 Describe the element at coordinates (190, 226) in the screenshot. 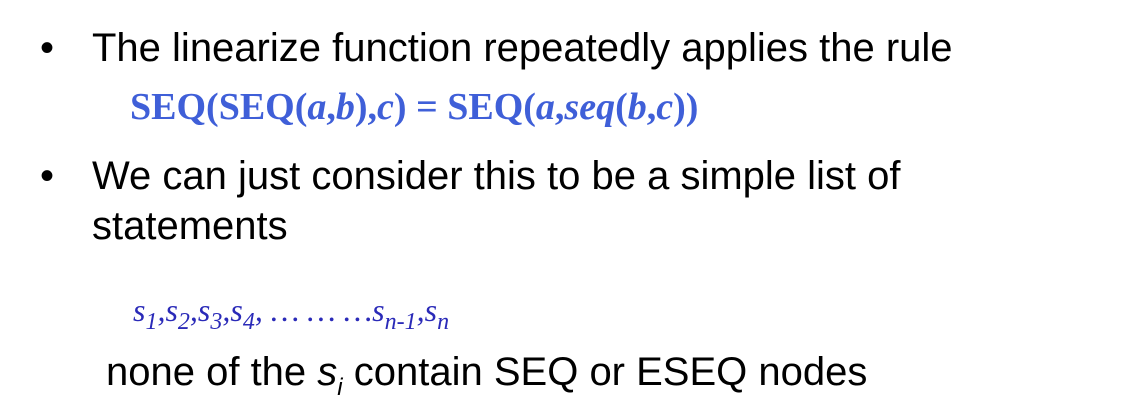

I see `bullet-text-line-2: statements` at that location.